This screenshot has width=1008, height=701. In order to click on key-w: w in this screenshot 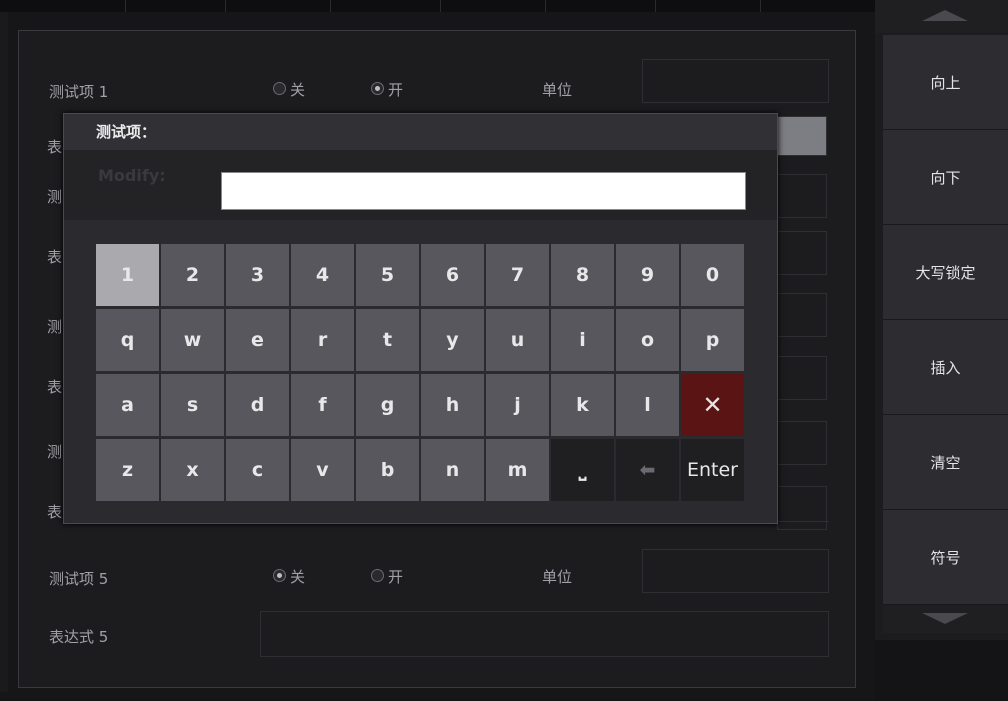, I will do `click(192, 340)`.